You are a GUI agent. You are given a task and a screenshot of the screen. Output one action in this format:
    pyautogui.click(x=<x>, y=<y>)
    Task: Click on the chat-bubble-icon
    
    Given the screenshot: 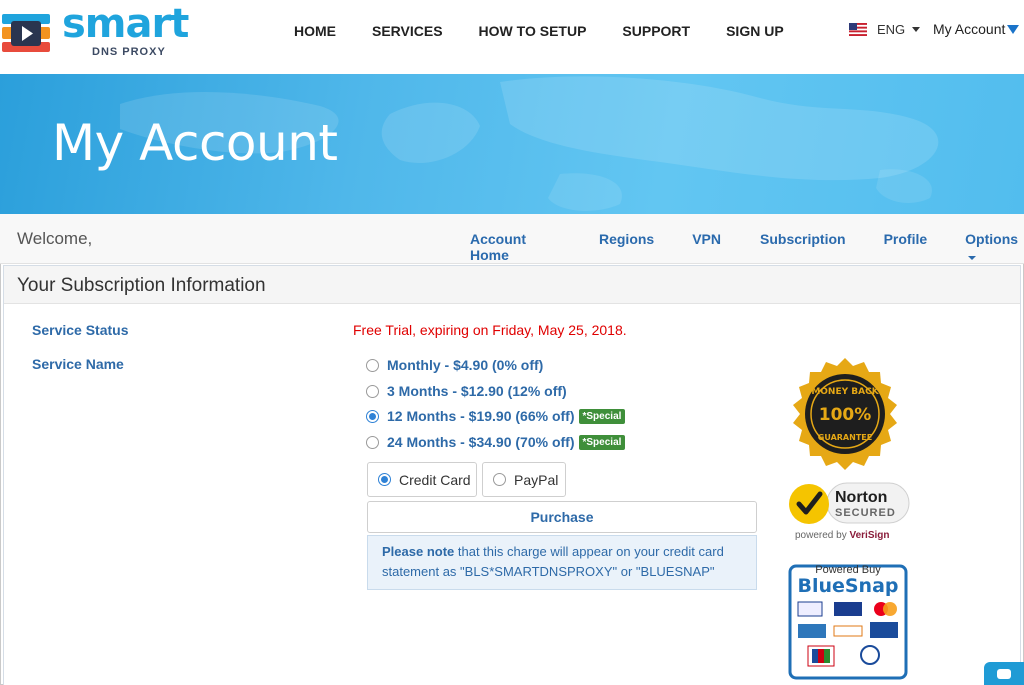 What is the action you would take?
    pyautogui.click(x=1004, y=674)
    